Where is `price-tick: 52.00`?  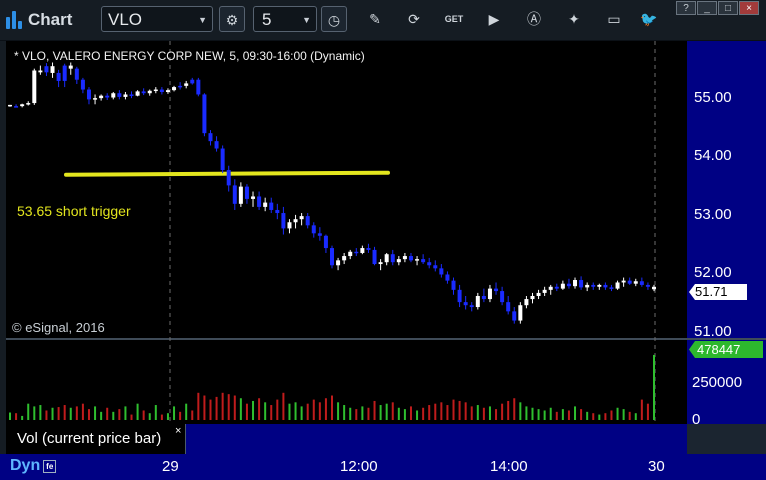 price-tick: 52.00 is located at coordinates (713, 272).